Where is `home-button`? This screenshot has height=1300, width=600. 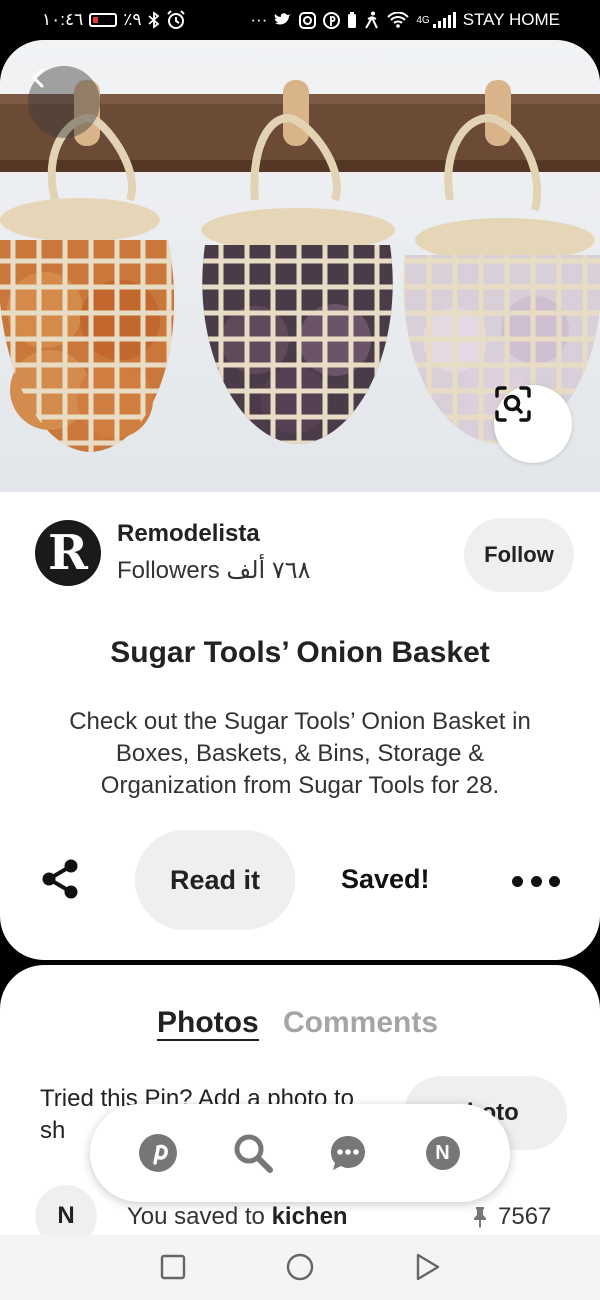
home-button is located at coordinates (300, 1267).